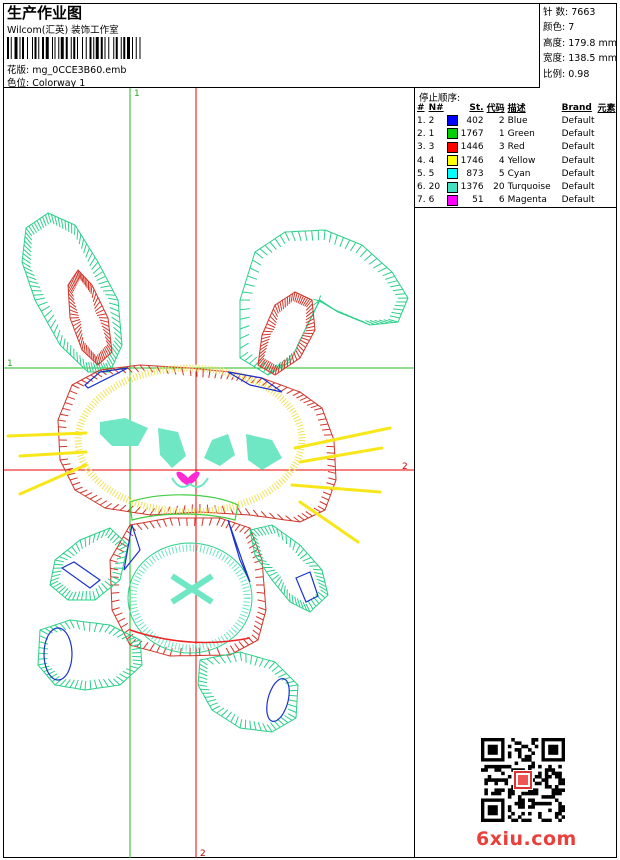 This screenshot has height=860, width=620. What do you see at coordinates (264, 452) in the screenshot?
I see `right-eye-patch` at bounding box center [264, 452].